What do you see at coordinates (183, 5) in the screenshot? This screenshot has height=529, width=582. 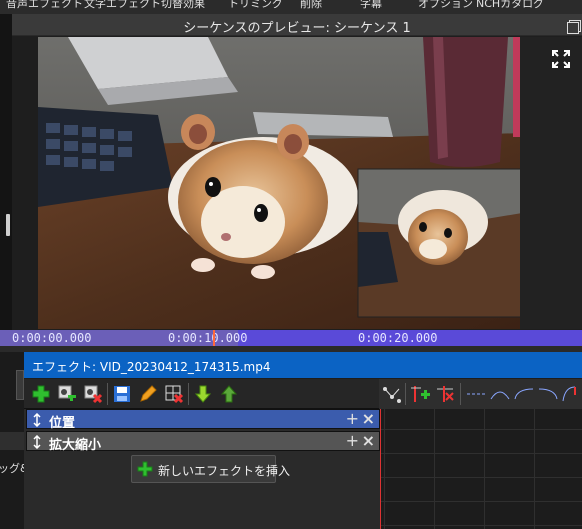 I see `menu-transitions: 切替効果` at bounding box center [183, 5].